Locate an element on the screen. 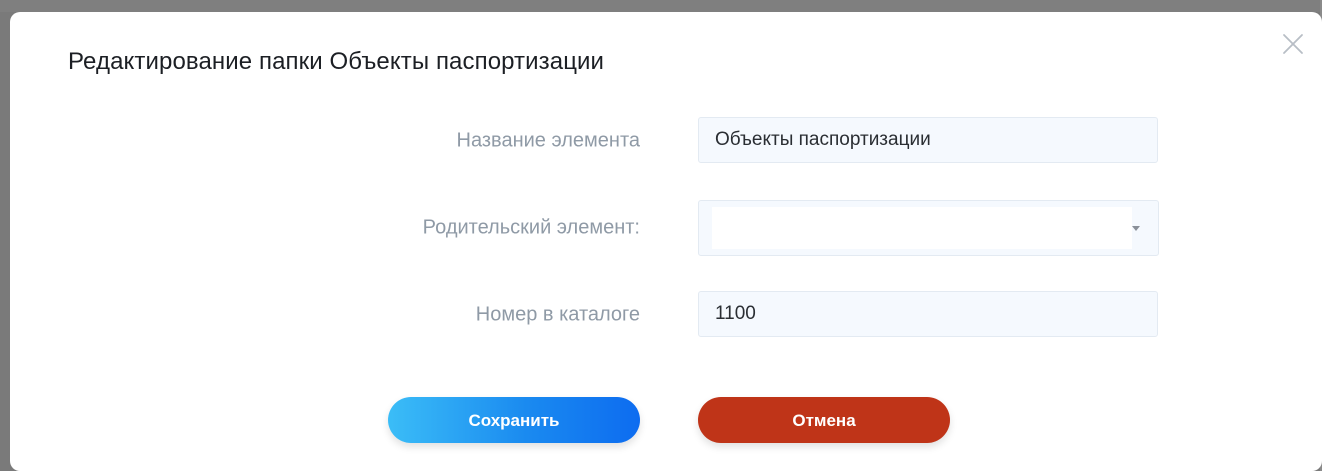 This screenshot has width=1322, height=471. backdrop-overlay is located at coordinates (661, 6).